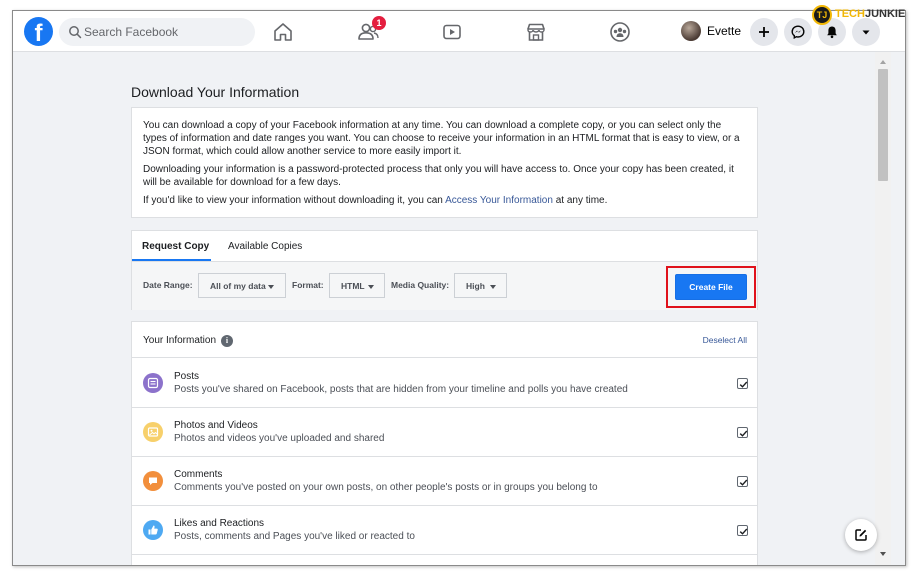 The height and width of the screenshot is (578, 919). What do you see at coordinates (475, 286) in the screenshot?
I see `media-quality-value: High` at bounding box center [475, 286].